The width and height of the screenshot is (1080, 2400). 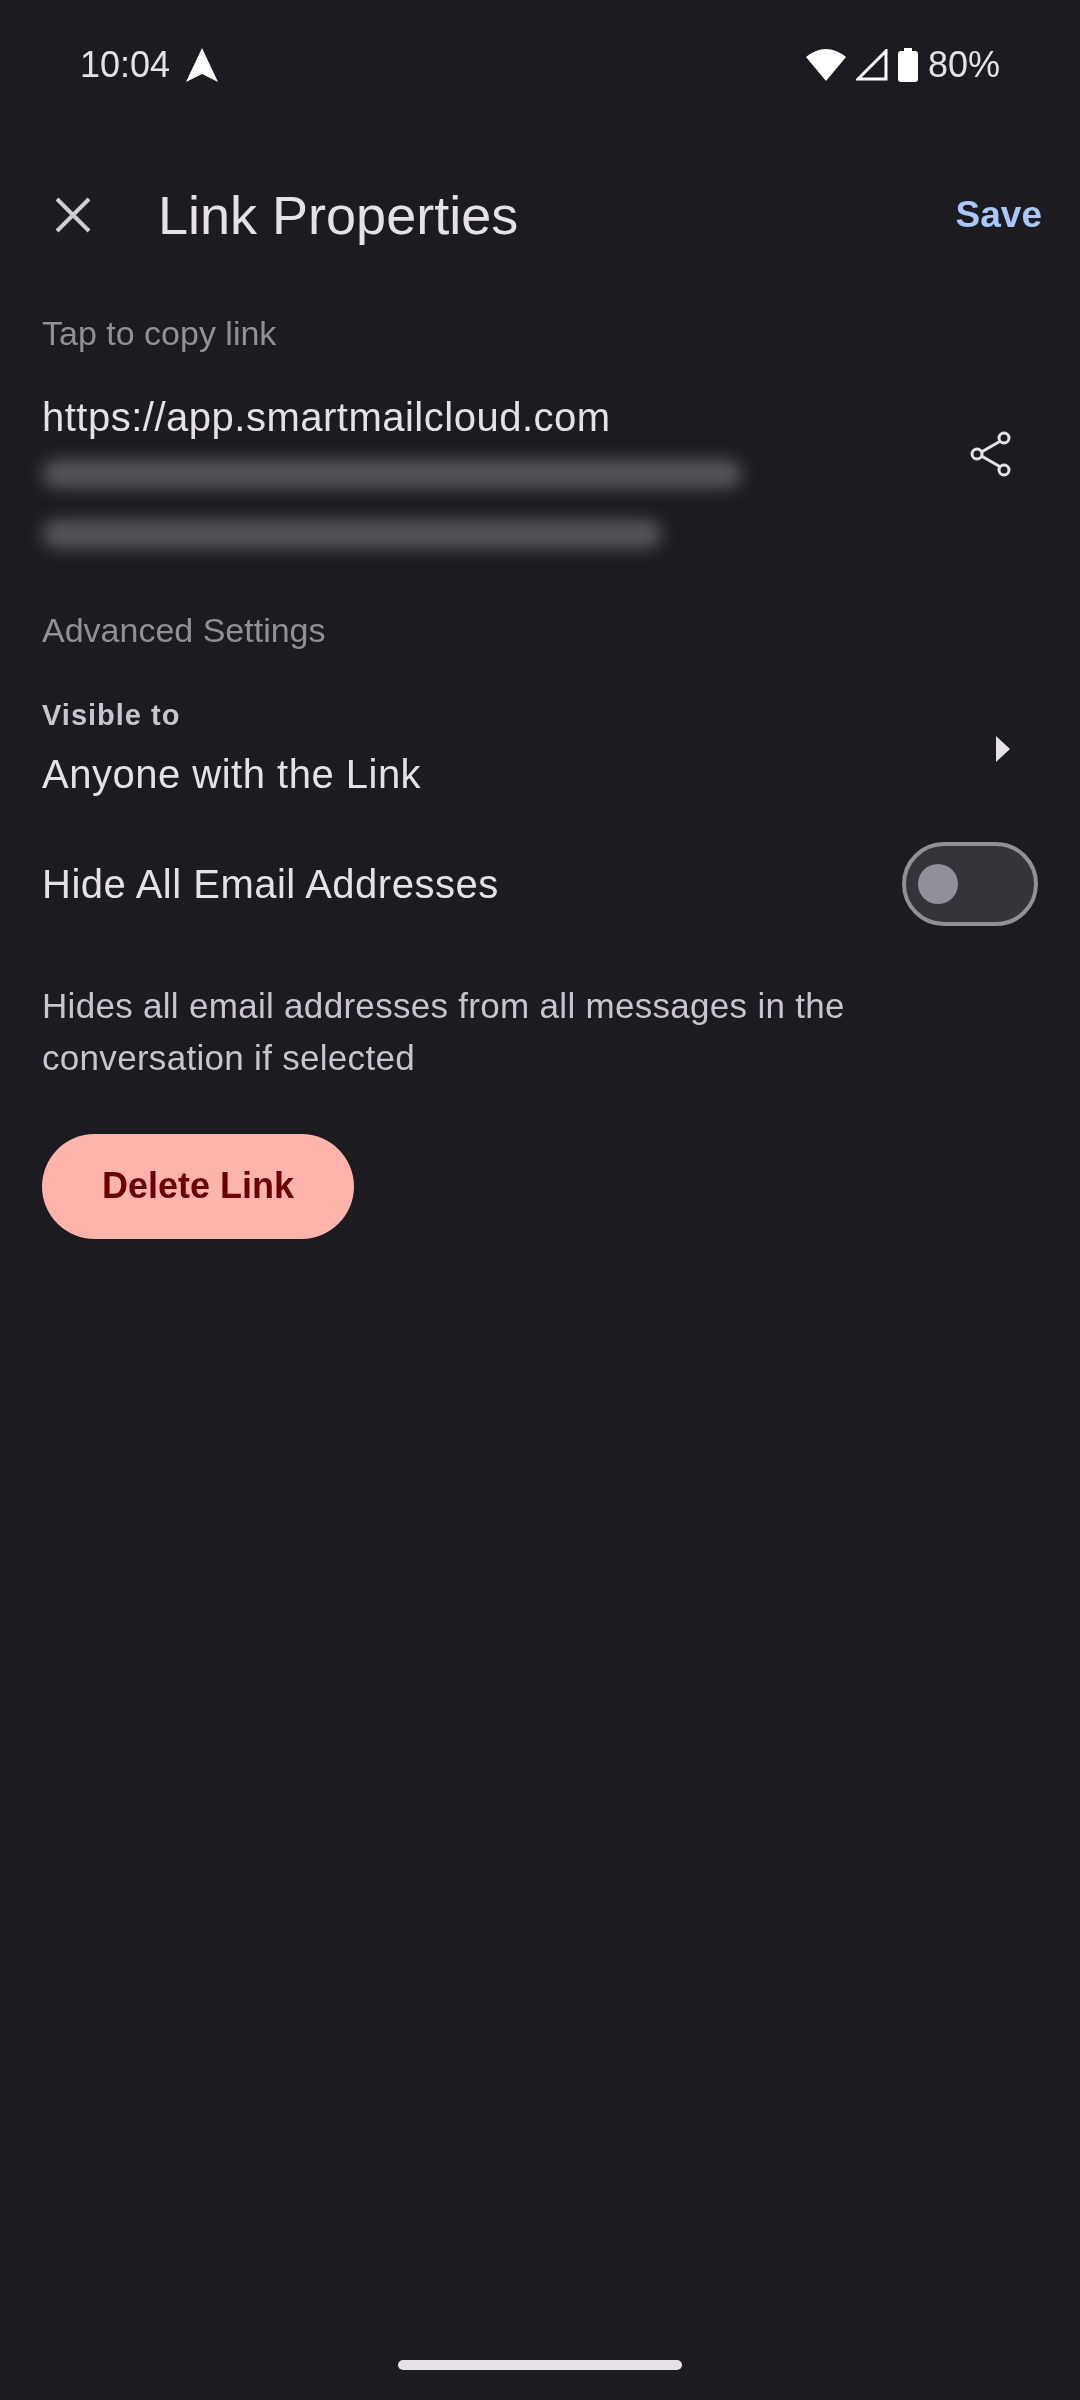 I want to click on save-button: Save, so click(x=998, y=215).